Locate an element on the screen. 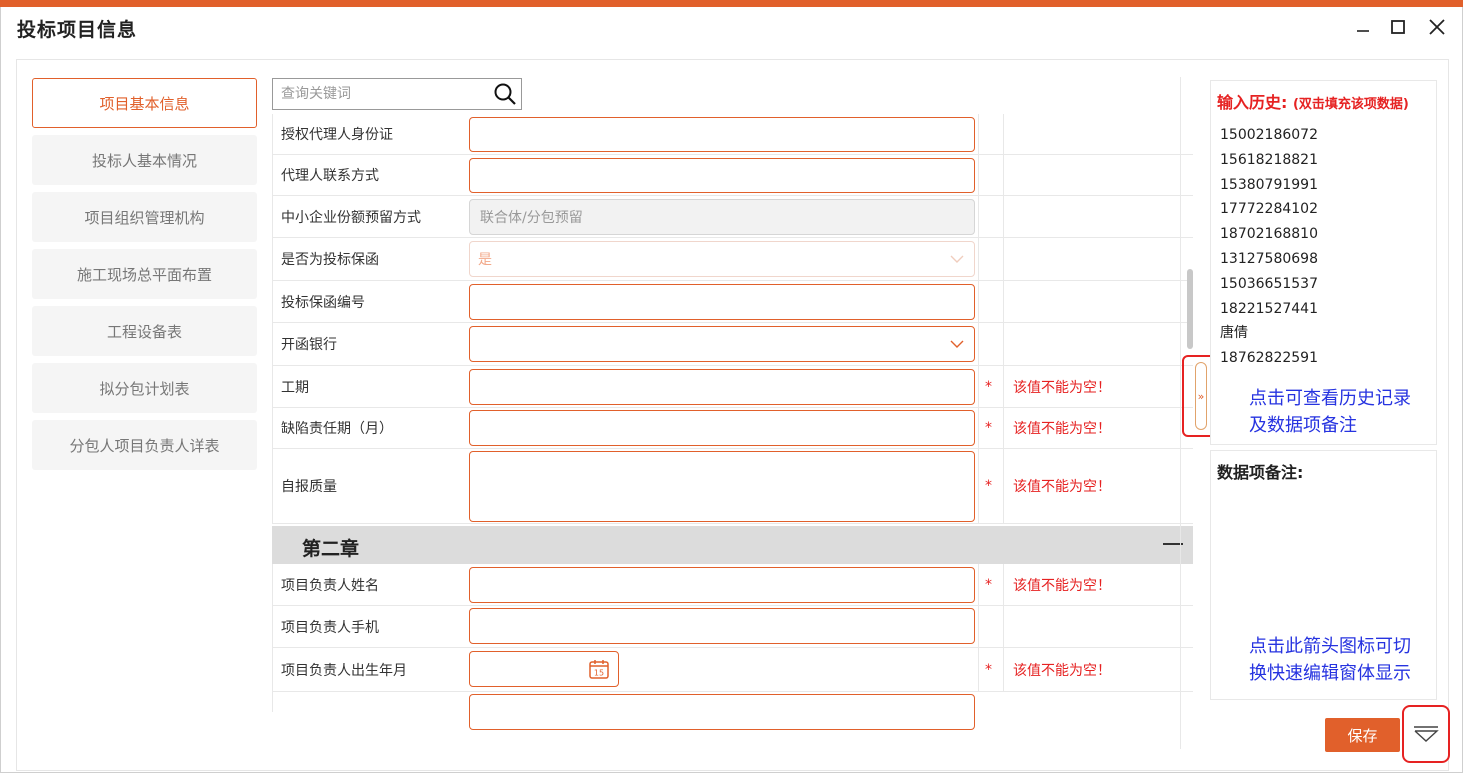 The width and height of the screenshot is (1463, 773). history-item: 15380791991 is located at coordinates (1269, 185).